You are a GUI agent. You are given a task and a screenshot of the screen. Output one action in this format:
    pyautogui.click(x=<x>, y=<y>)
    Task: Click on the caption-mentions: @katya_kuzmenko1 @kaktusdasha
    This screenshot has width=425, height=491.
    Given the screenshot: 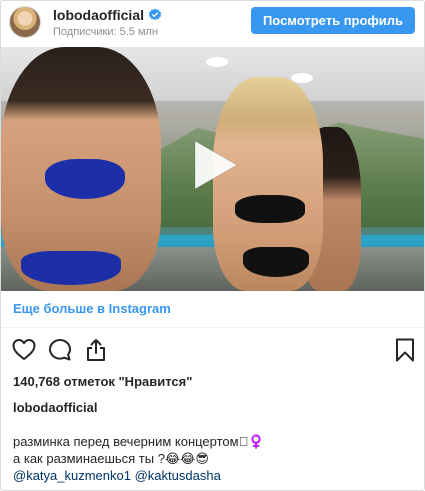 What is the action you would take?
    pyautogui.click(x=139, y=475)
    